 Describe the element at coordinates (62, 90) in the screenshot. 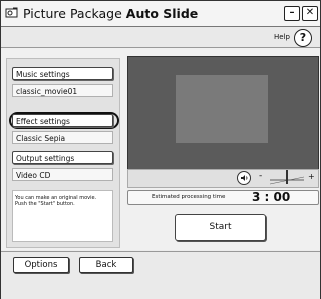

I see `music-value: classic_movie01` at that location.